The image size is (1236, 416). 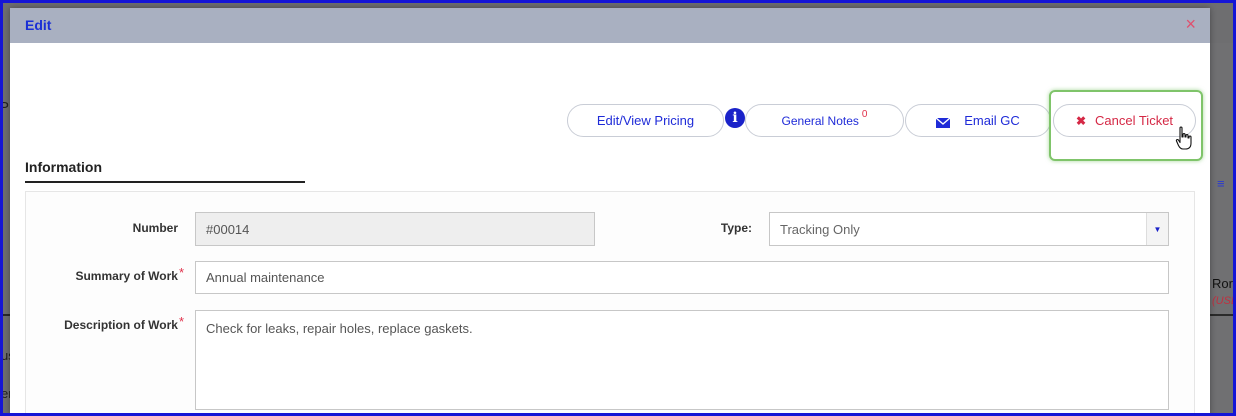 What do you see at coordinates (719, 228) in the screenshot?
I see `type-label: Type:` at bounding box center [719, 228].